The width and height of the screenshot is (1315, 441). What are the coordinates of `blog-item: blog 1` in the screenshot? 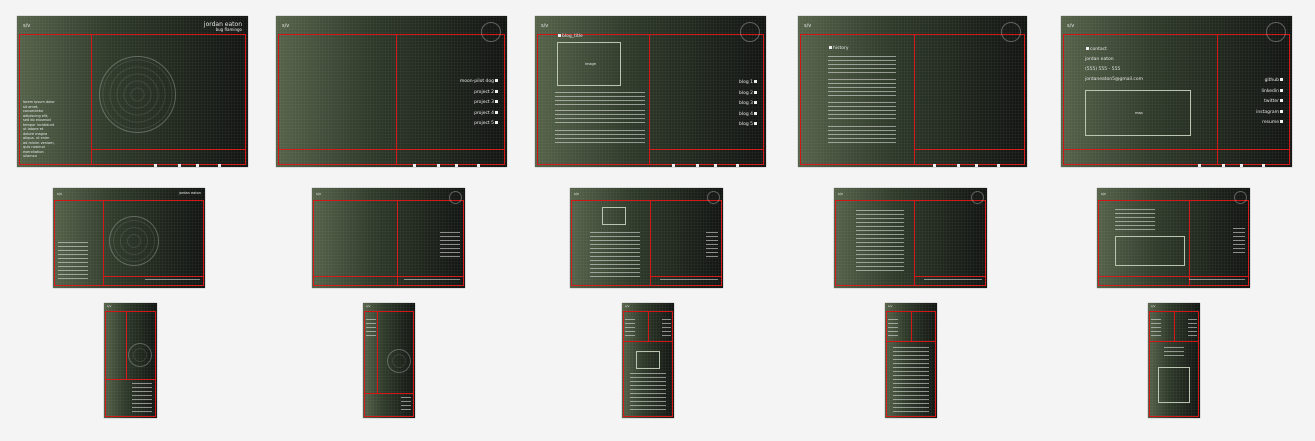 It's located at (748, 83).